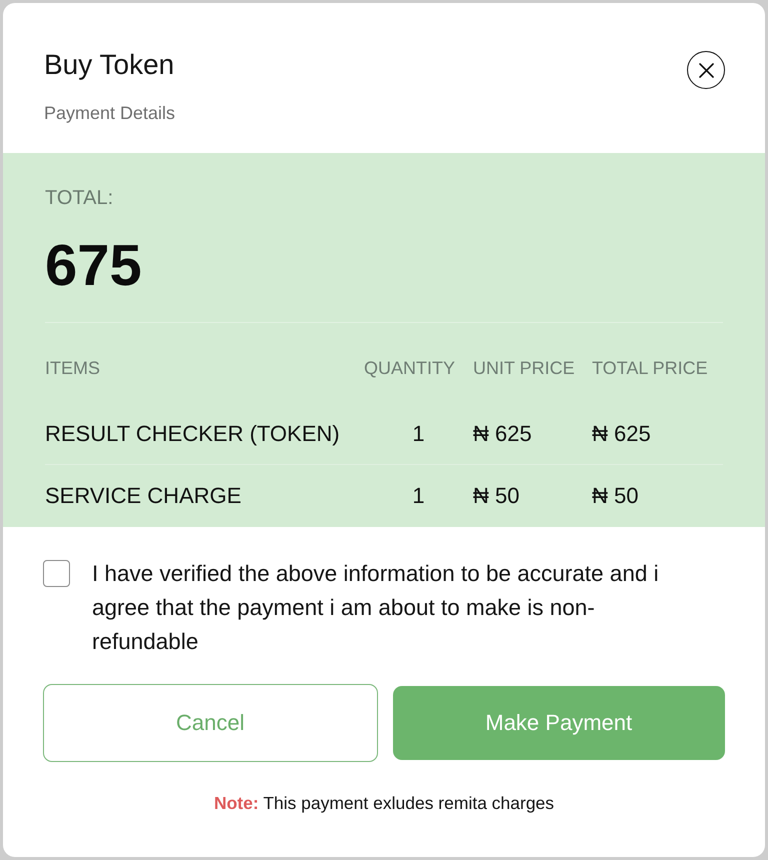 The height and width of the screenshot is (860, 768). I want to click on item-cell: RESULT CHECKER (TOKEN), so click(192, 434).